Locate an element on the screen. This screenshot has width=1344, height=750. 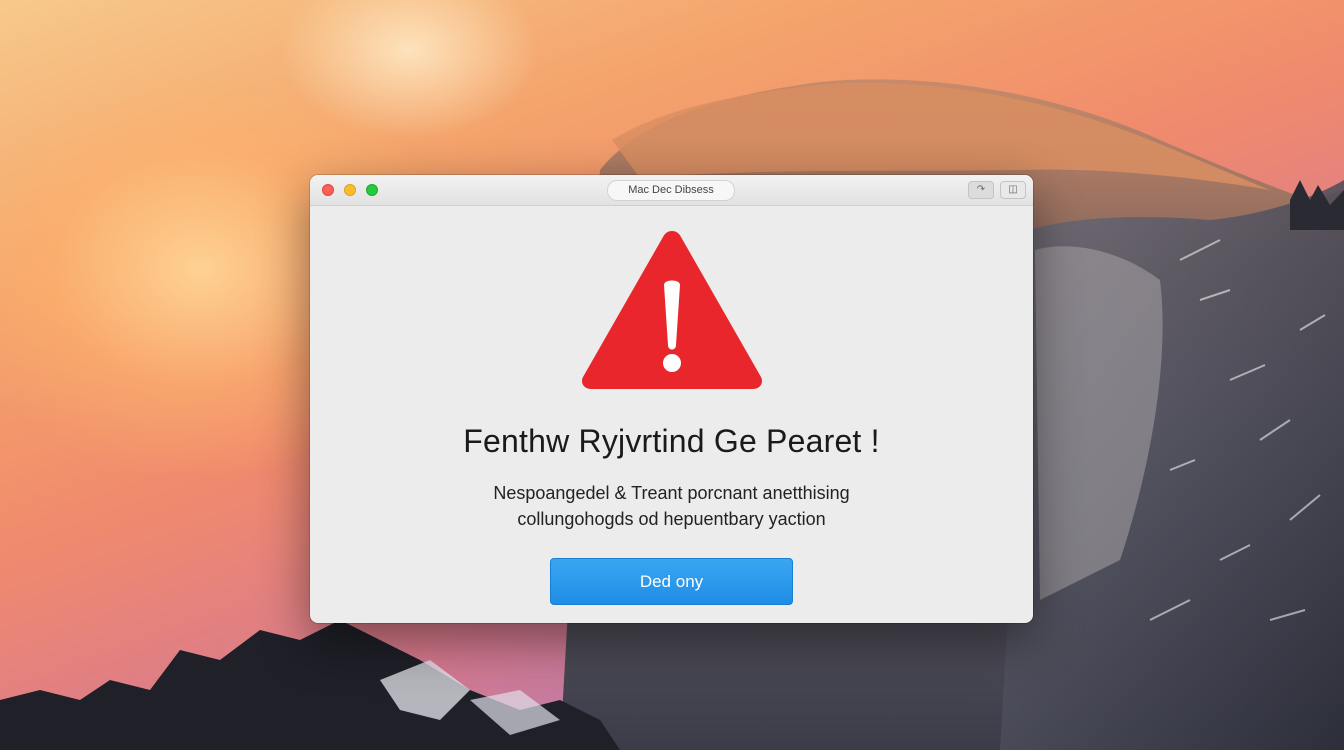
close-button is located at coordinates (328, 190).